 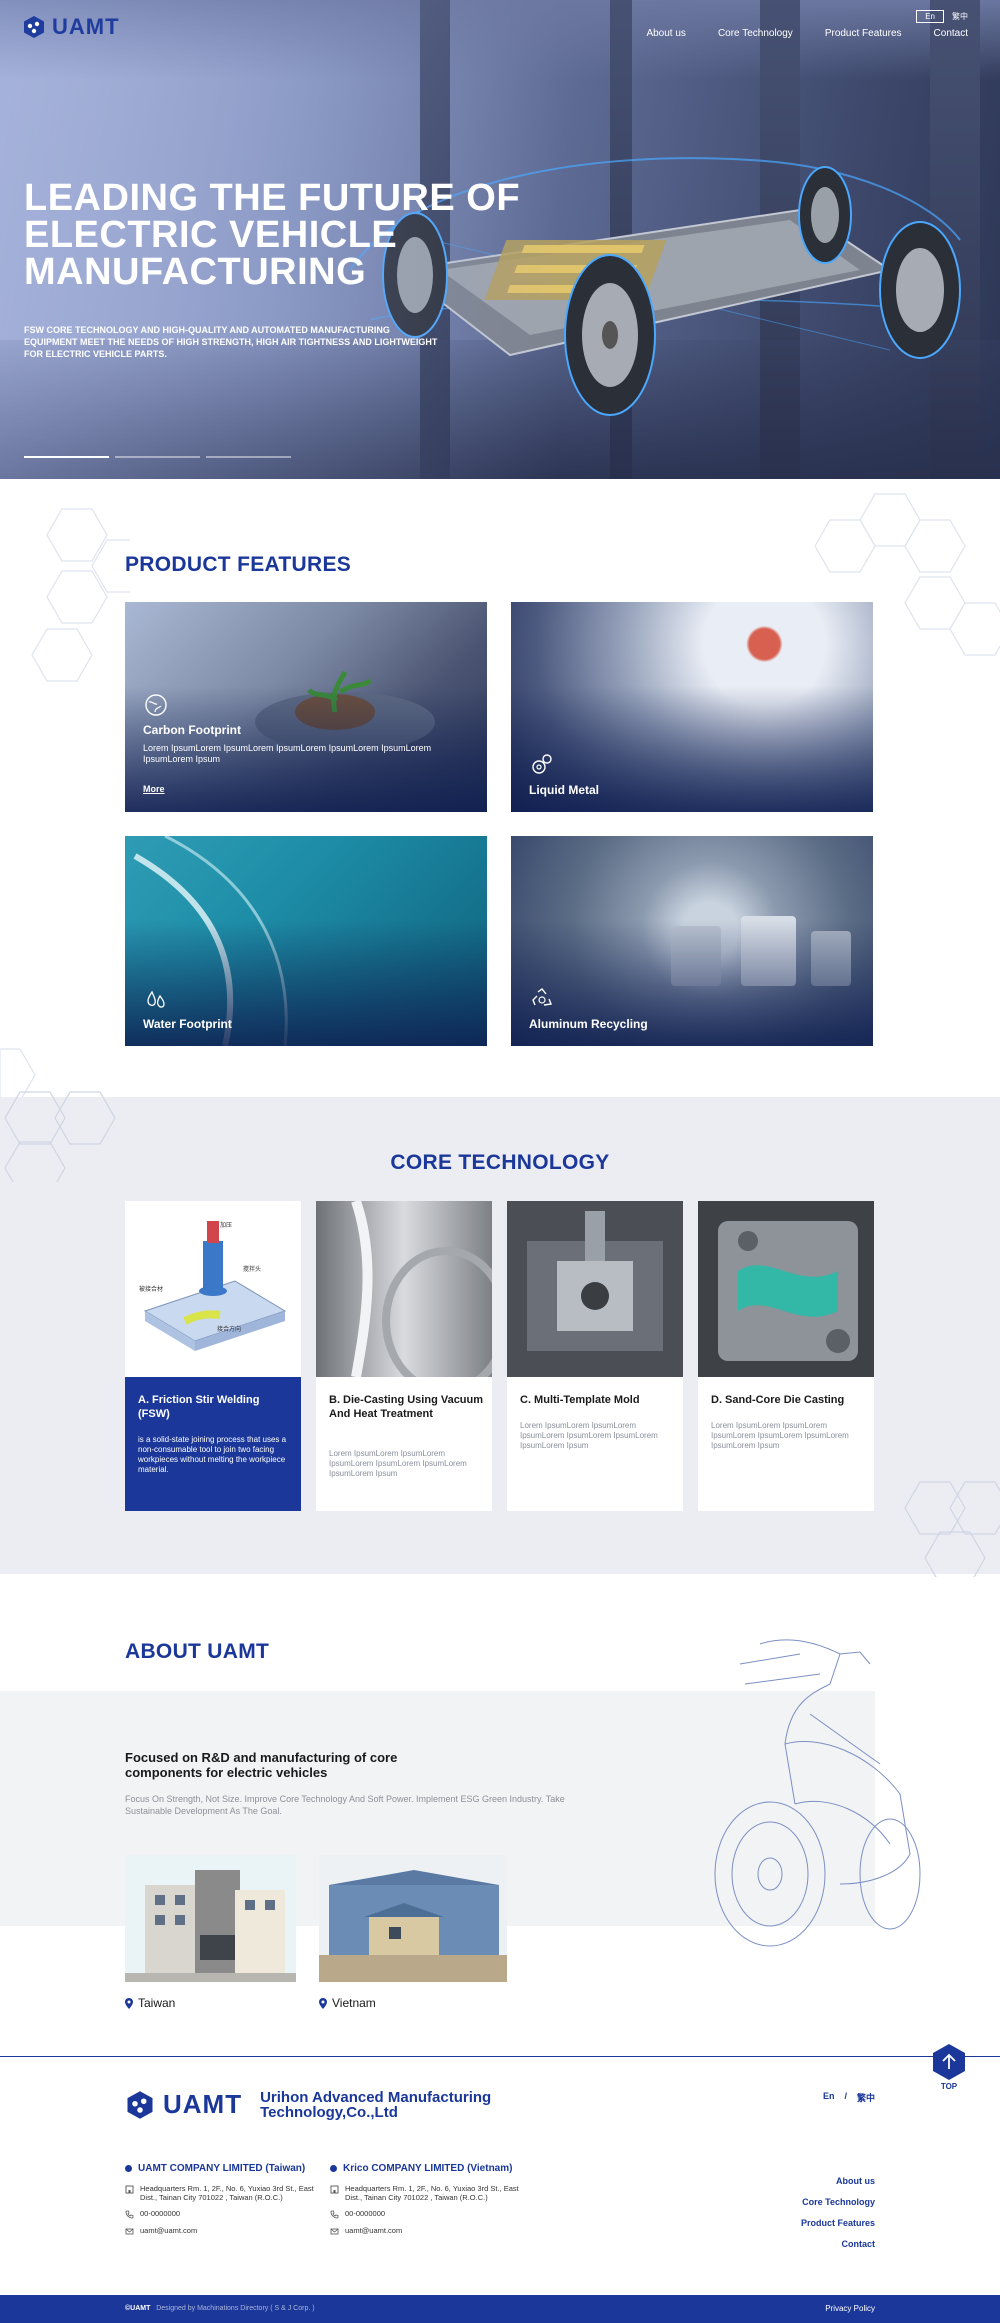 What do you see at coordinates (428, 2168) in the screenshot?
I see `office-name: Krico COMPANY LIMITED (Vietnam)` at bounding box center [428, 2168].